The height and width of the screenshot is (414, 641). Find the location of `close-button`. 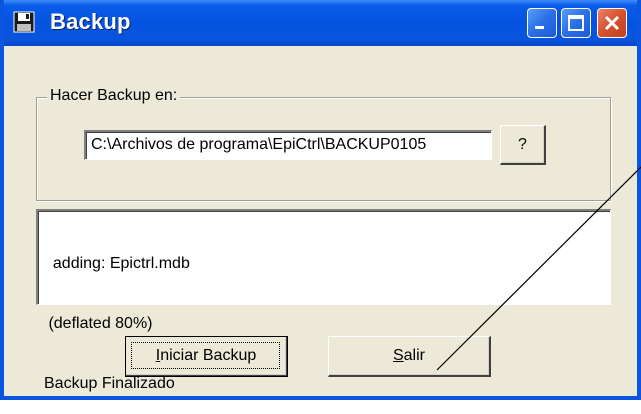

close-button is located at coordinates (612, 23).